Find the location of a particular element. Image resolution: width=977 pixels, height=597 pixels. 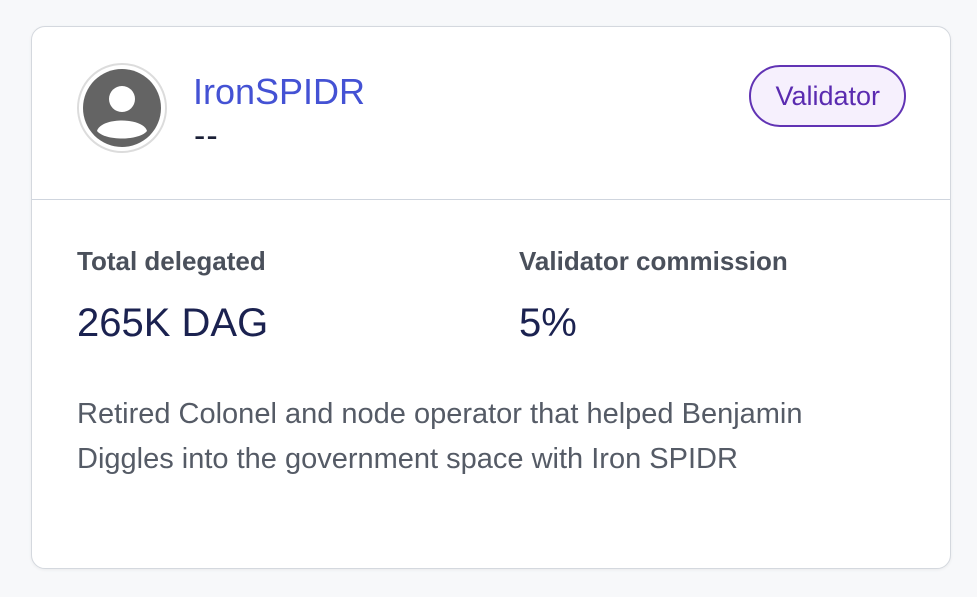

commission-value: 5% is located at coordinates (548, 323).